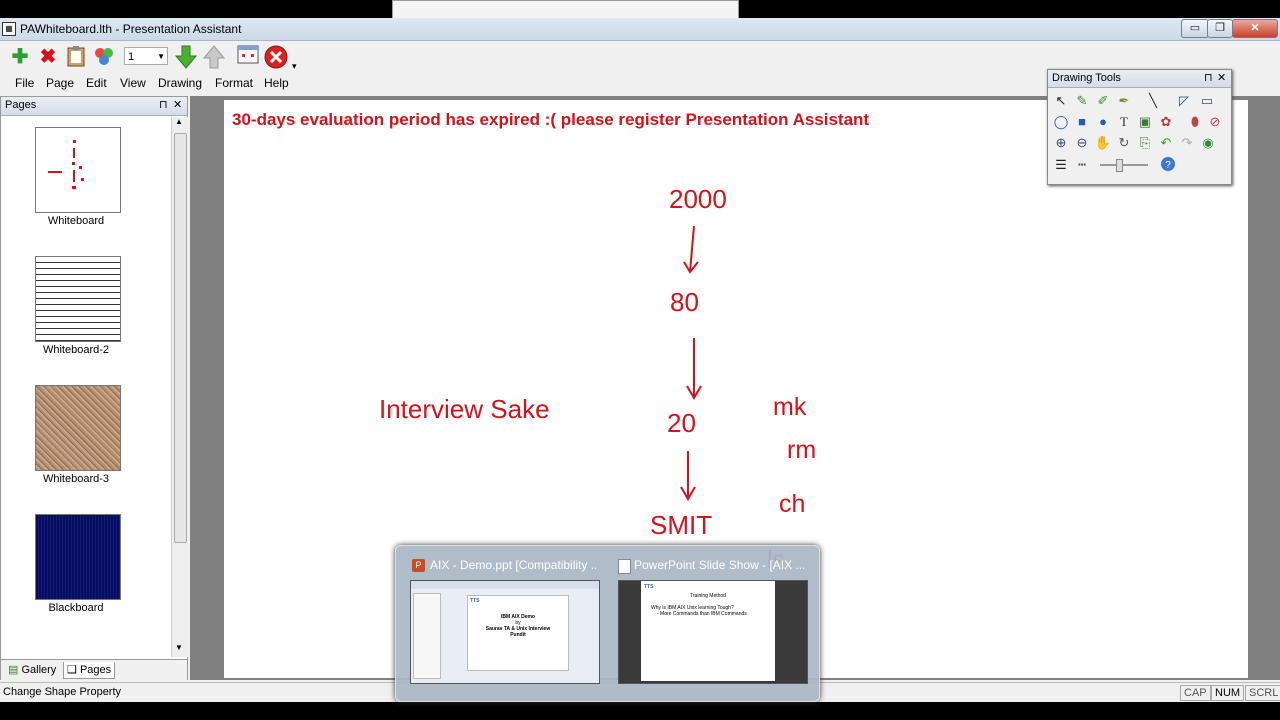 This screenshot has width=1280, height=720. Describe the element at coordinates (234, 83) in the screenshot. I see `menu-format: Format` at that location.